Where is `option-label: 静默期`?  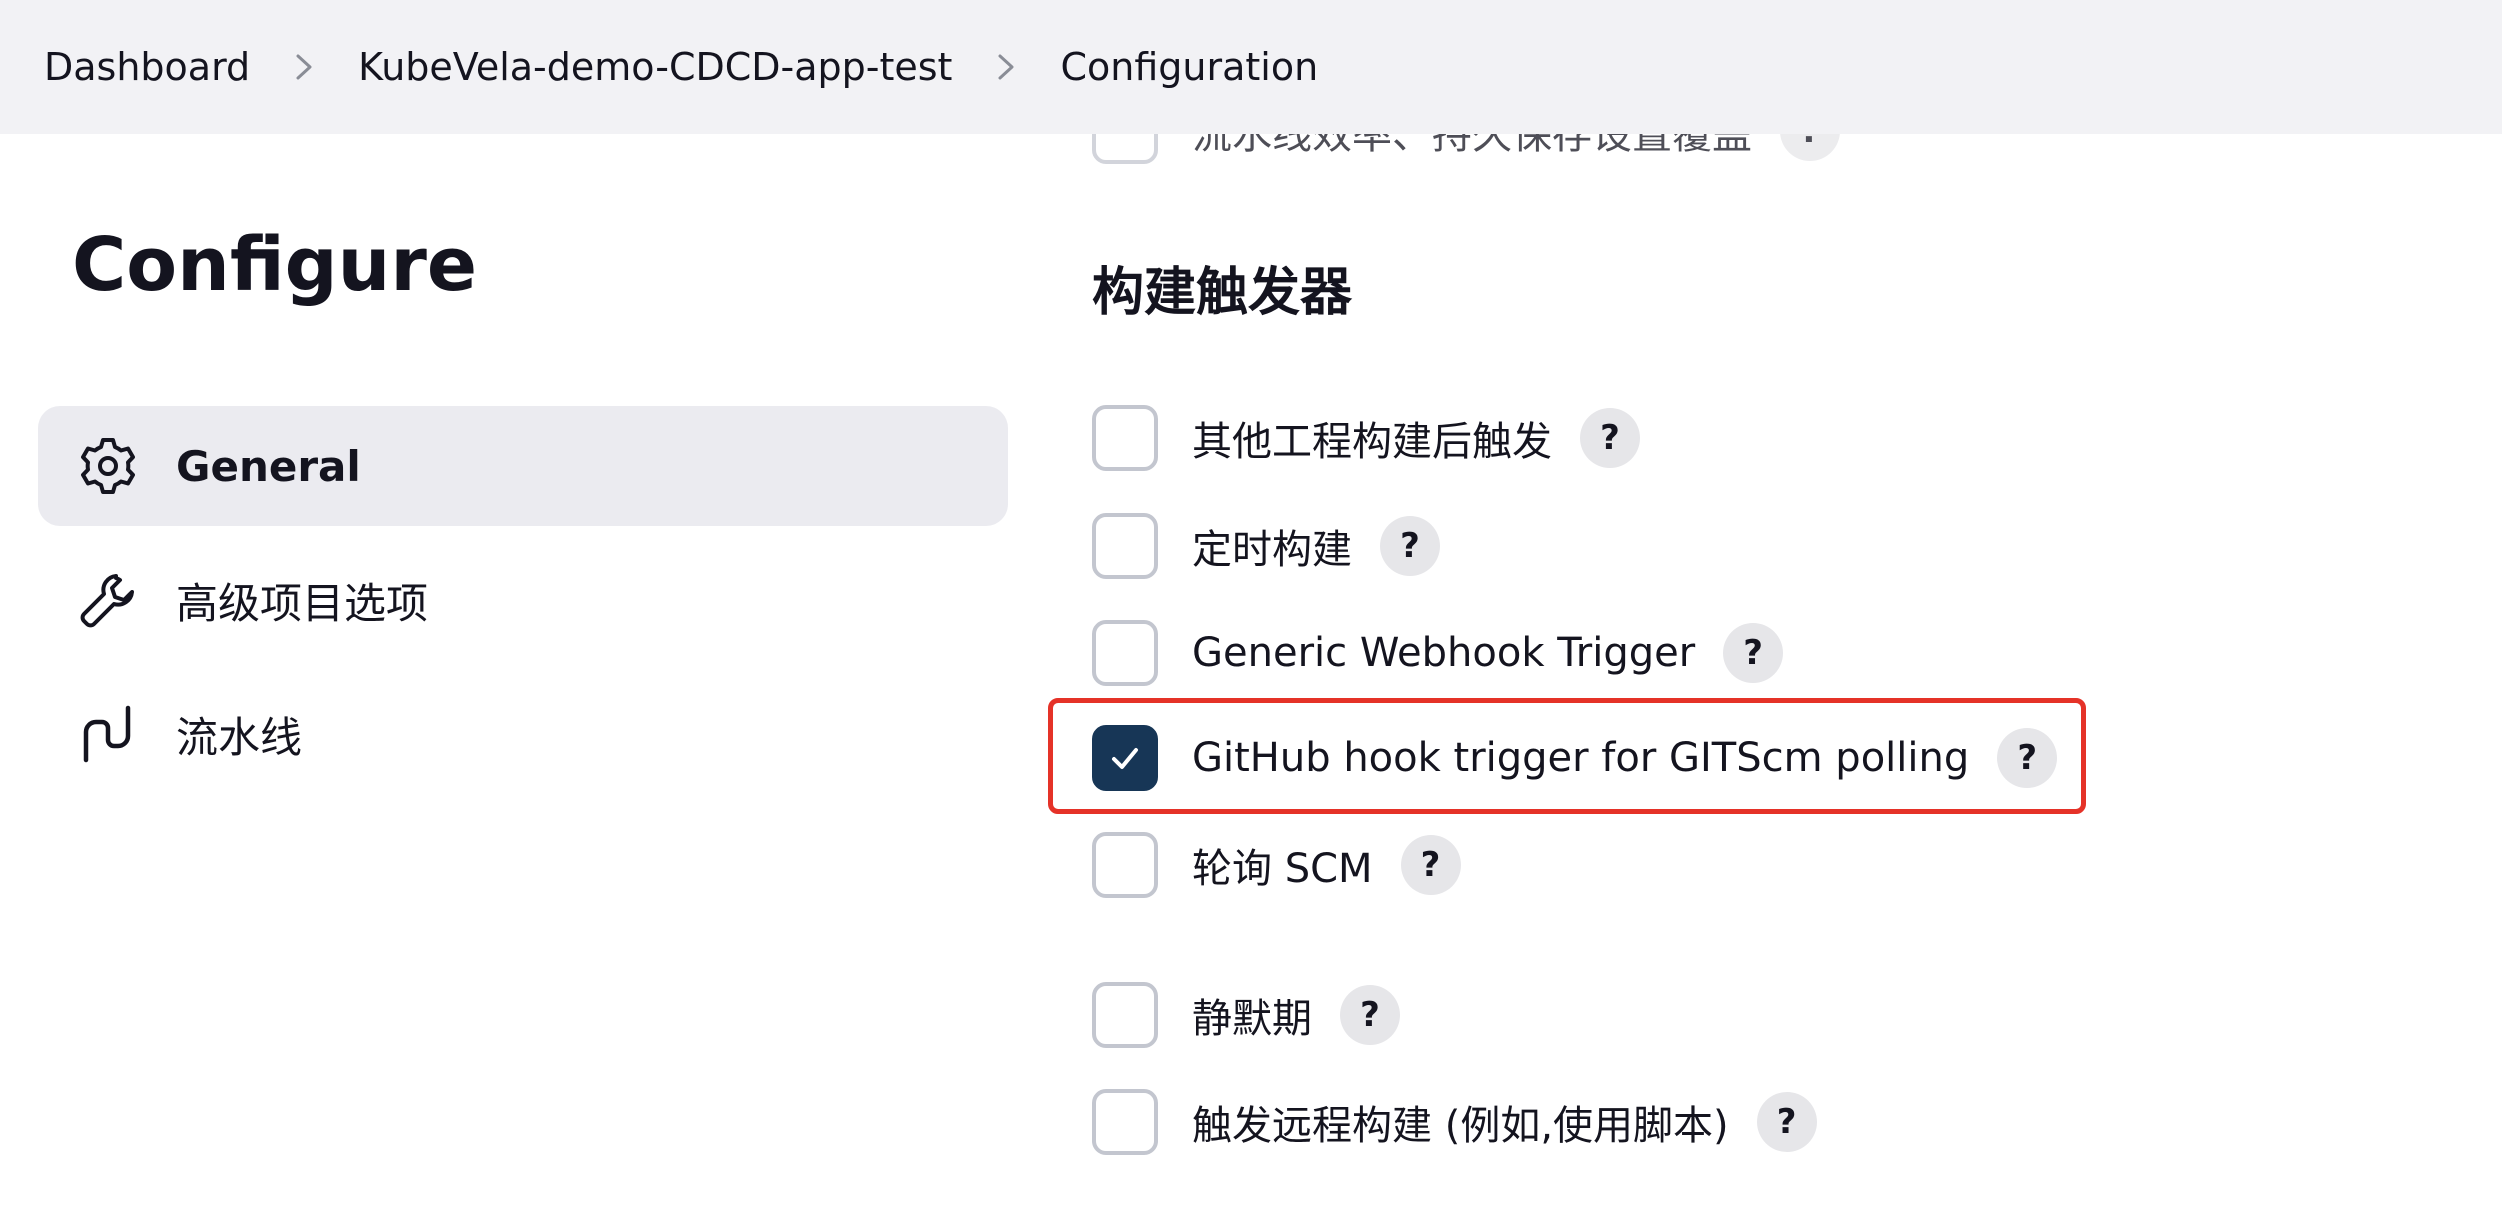 option-label: 静默期 is located at coordinates (1252, 1019).